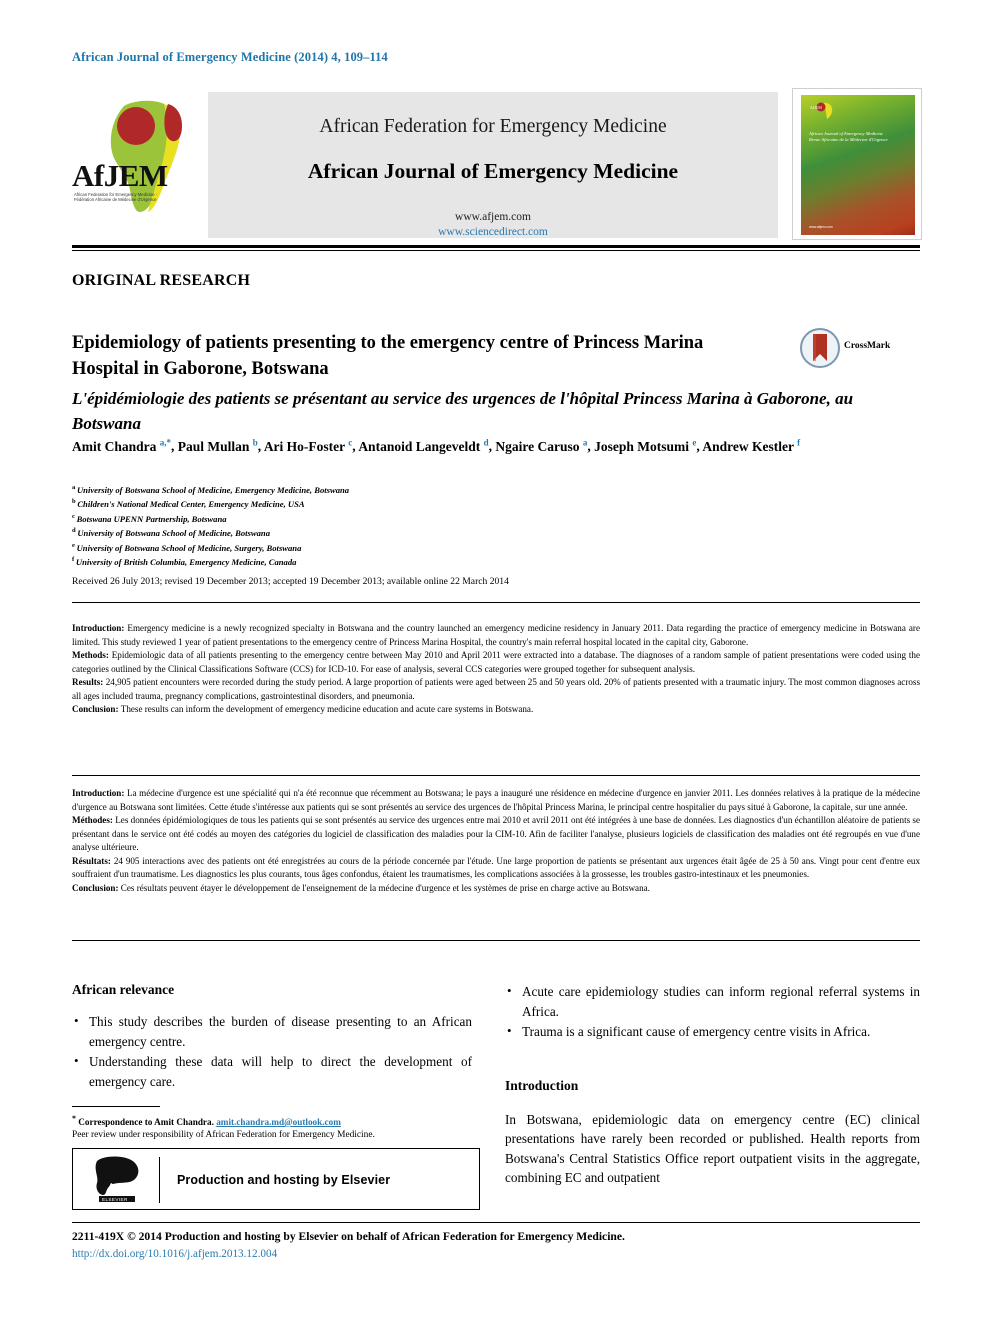 The width and height of the screenshot is (992, 1323). I want to click on crossmark-icon, so click(820, 348).